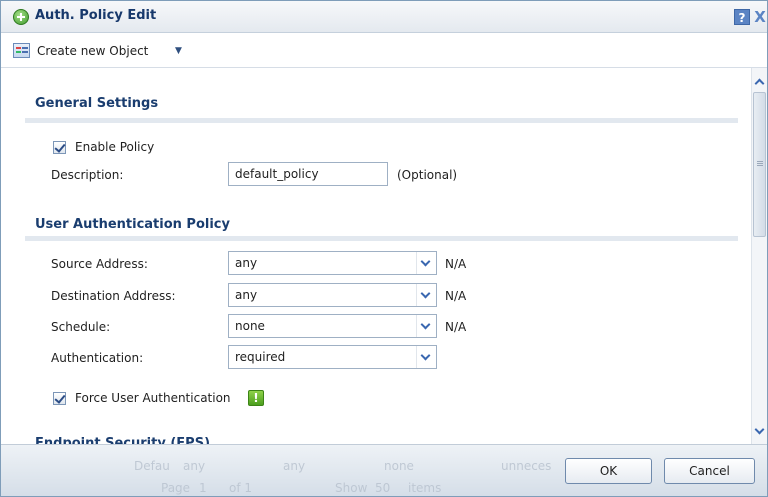 The height and width of the screenshot is (497, 768). What do you see at coordinates (21, 17) in the screenshot?
I see `add-icon` at bounding box center [21, 17].